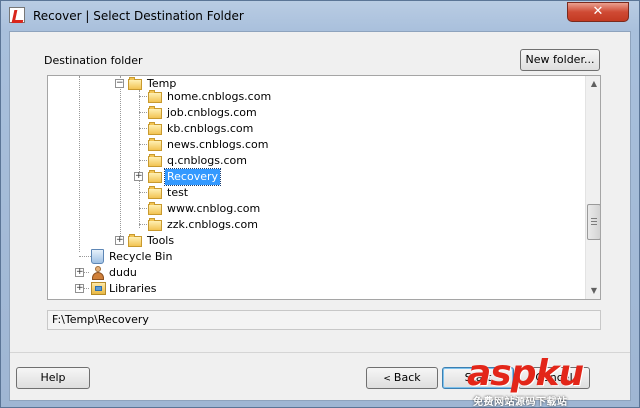 The width and height of the screenshot is (640, 408). I want to click on tree-item-job-cnblogs: job.cnblogs.com, so click(313, 113).